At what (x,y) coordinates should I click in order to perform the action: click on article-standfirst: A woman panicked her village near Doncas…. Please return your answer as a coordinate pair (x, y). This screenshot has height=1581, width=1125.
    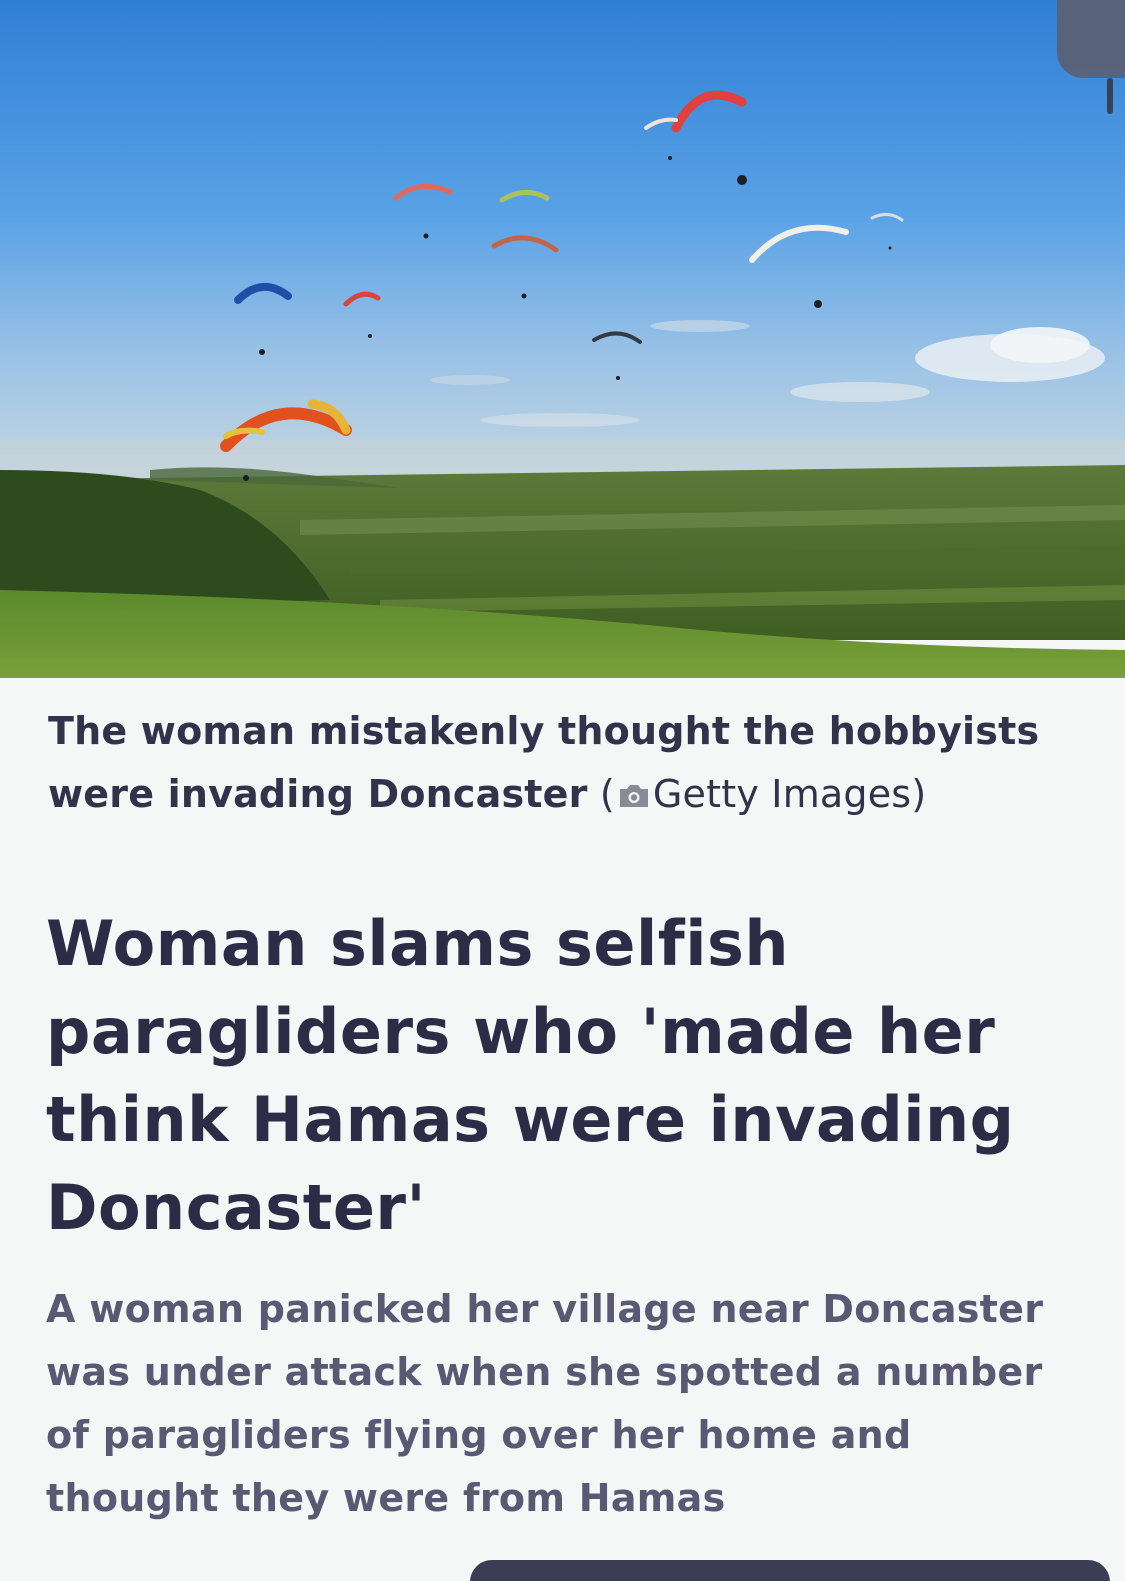
    Looking at the image, I should click on (545, 1403).